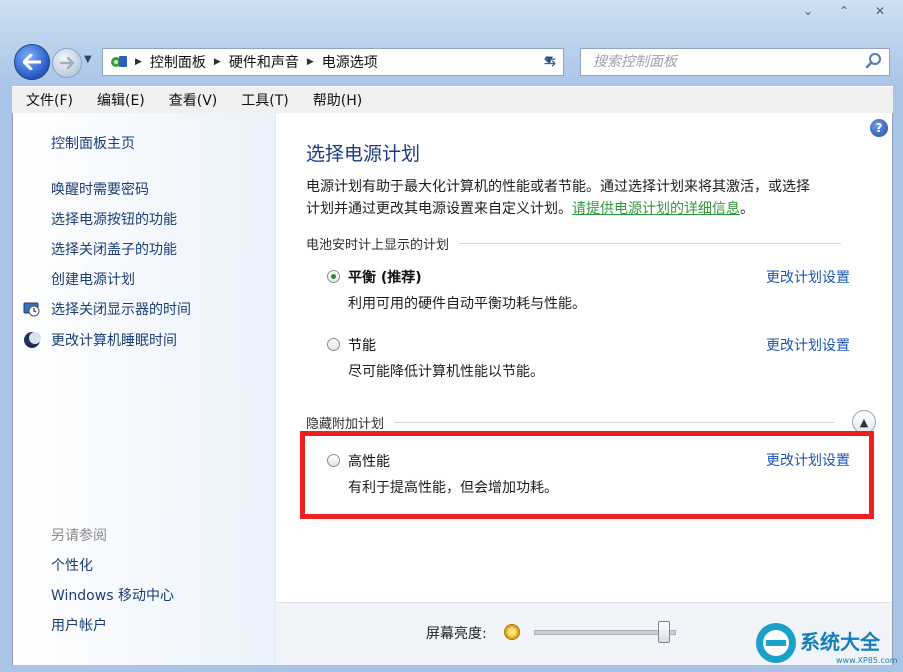 This screenshot has height=672, width=903. I want to click on minimize-button: ⌄, so click(808, 11).